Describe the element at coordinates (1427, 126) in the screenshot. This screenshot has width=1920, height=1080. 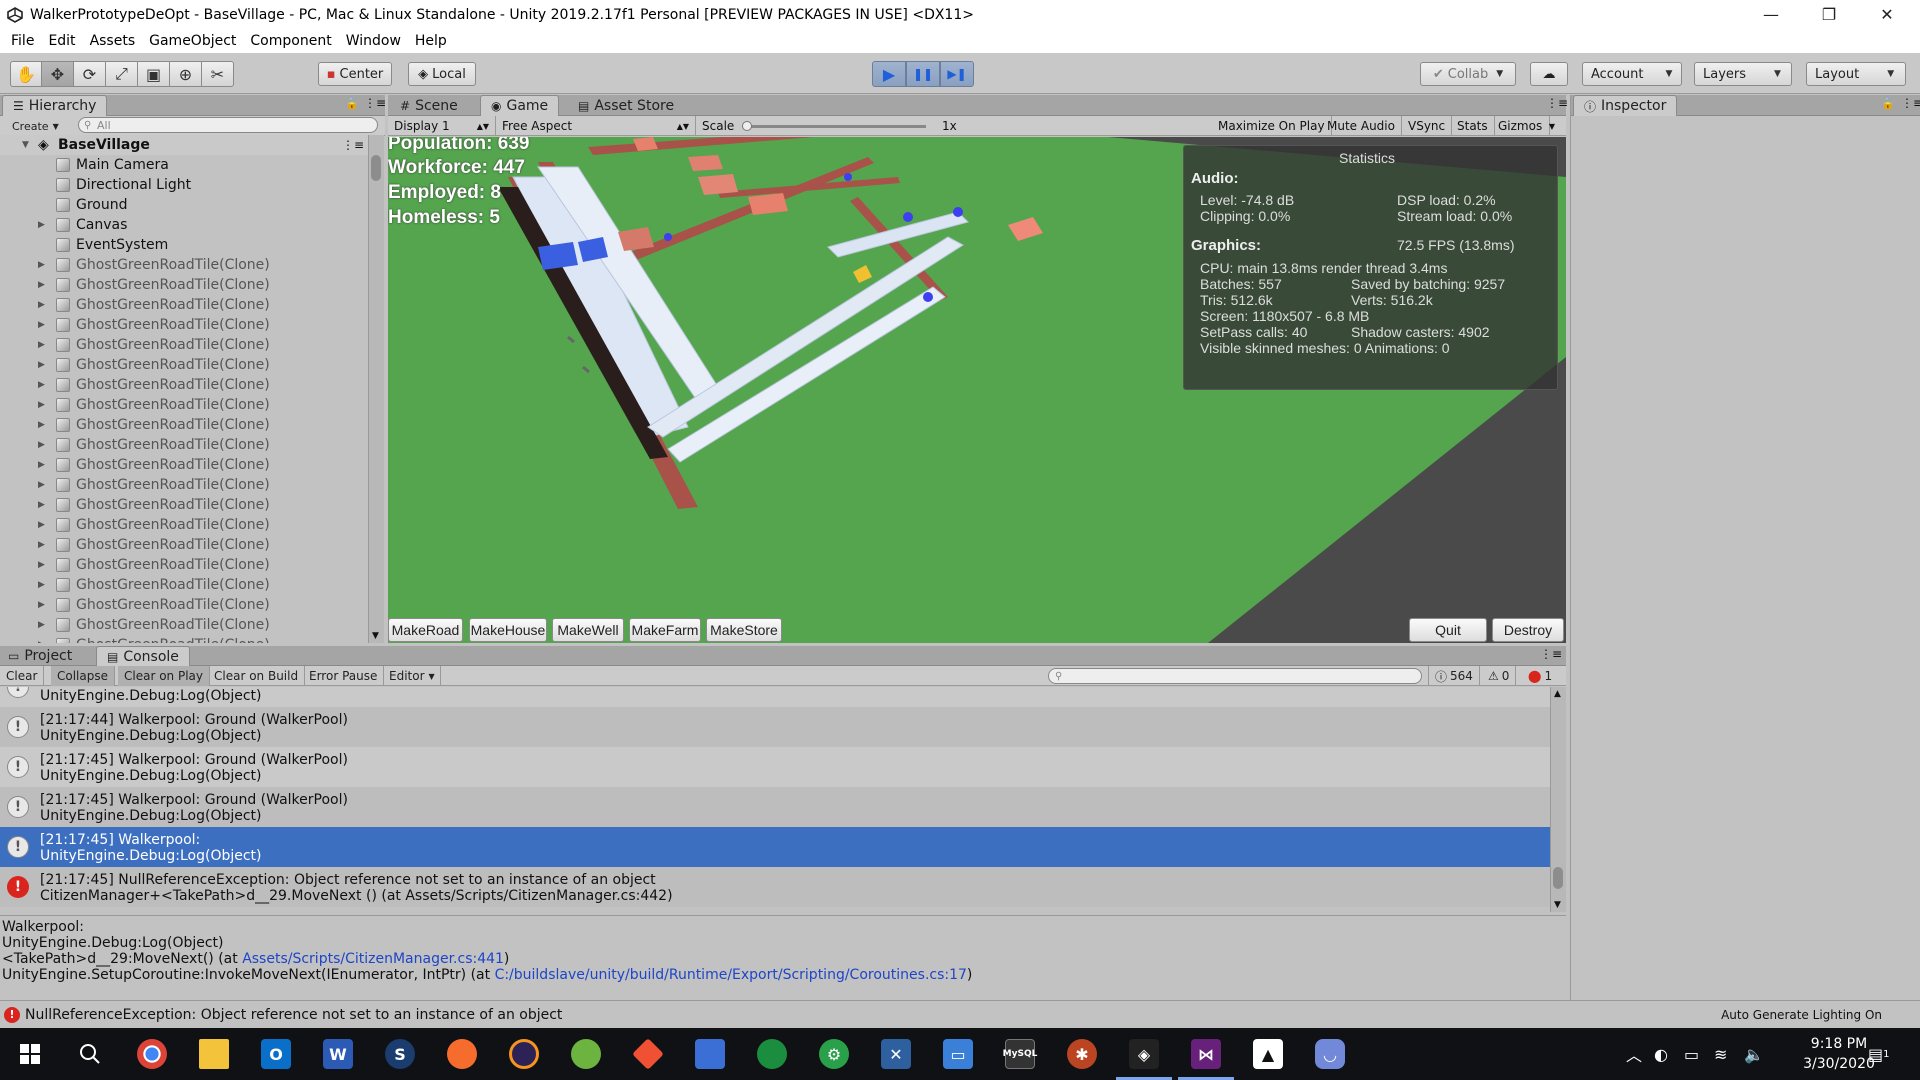
I see `vsync-toggle: VSync` at that location.